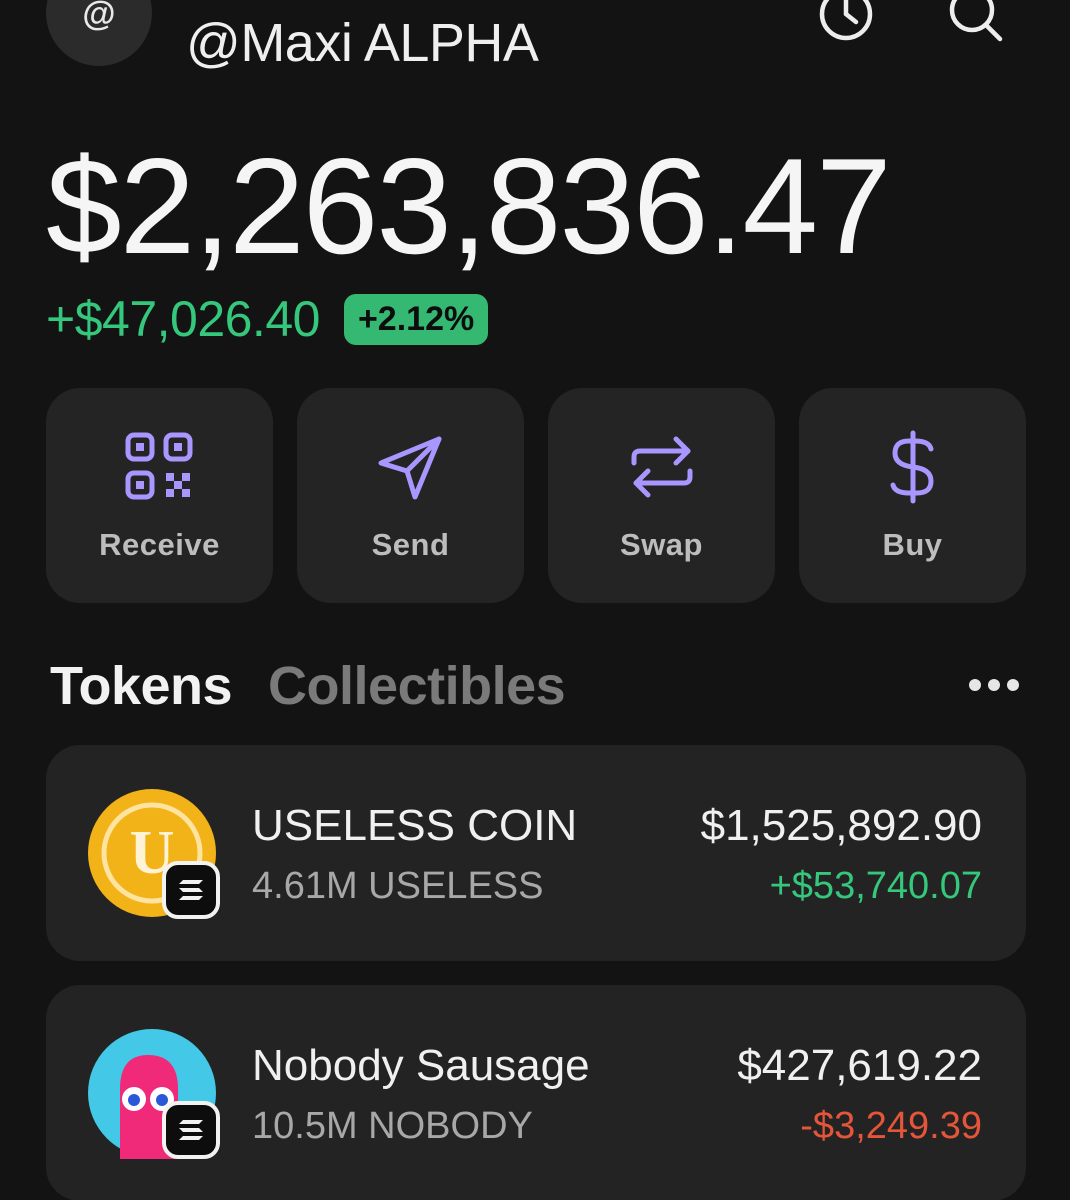  What do you see at coordinates (99, 16) in the screenshot?
I see `avatar-glyph: @` at bounding box center [99, 16].